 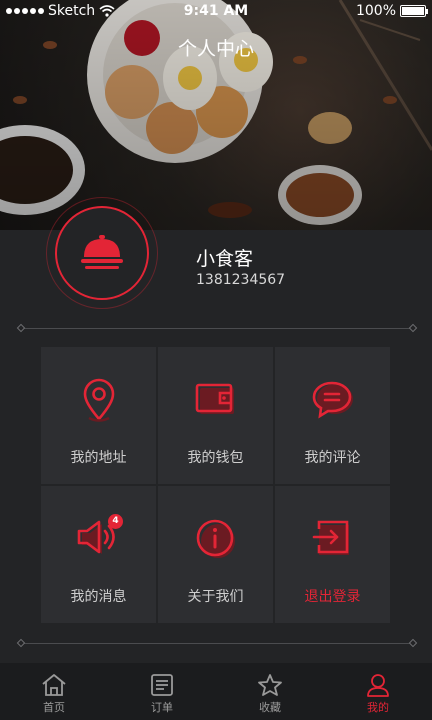 I want to click on tab-home: 首页, so click(x=54, y=691).